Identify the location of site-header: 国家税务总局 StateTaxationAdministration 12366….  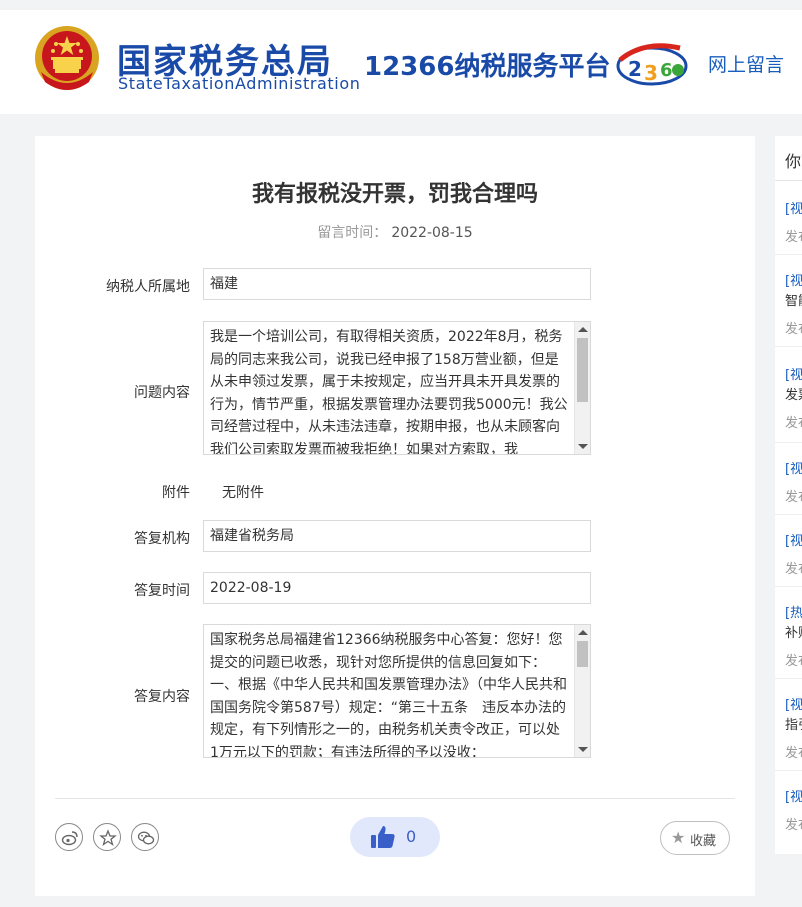
(401, 62).